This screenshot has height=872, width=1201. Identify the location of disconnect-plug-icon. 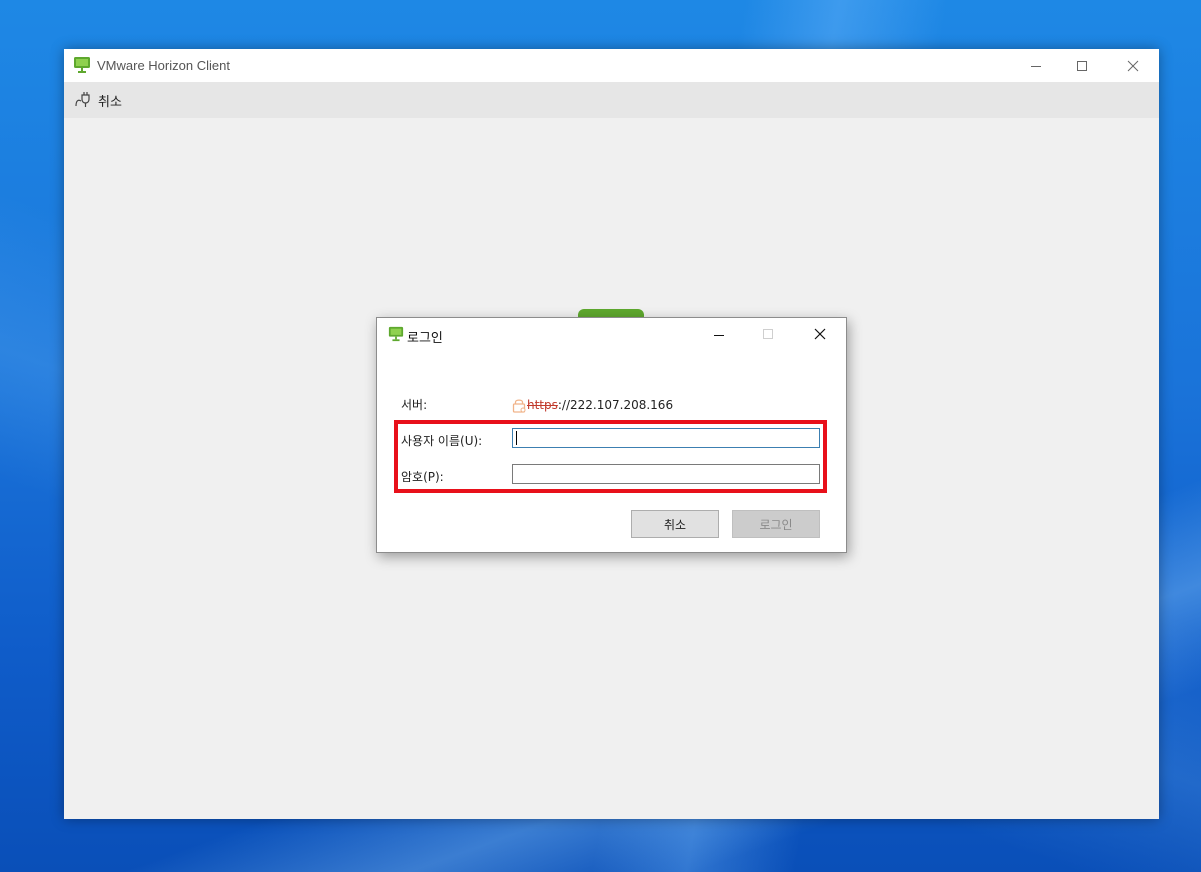
(82, 99).